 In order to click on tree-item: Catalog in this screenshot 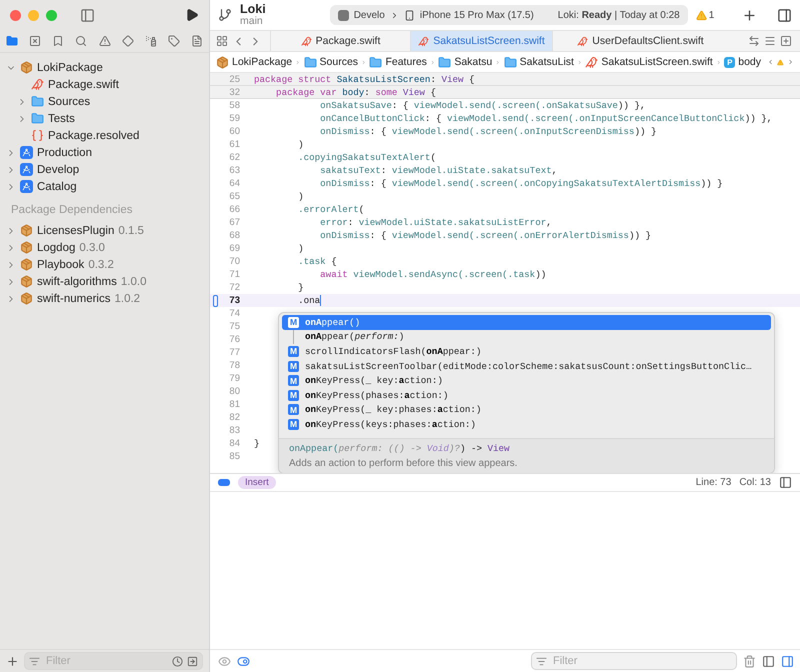, I will do `click(57, 186)`.